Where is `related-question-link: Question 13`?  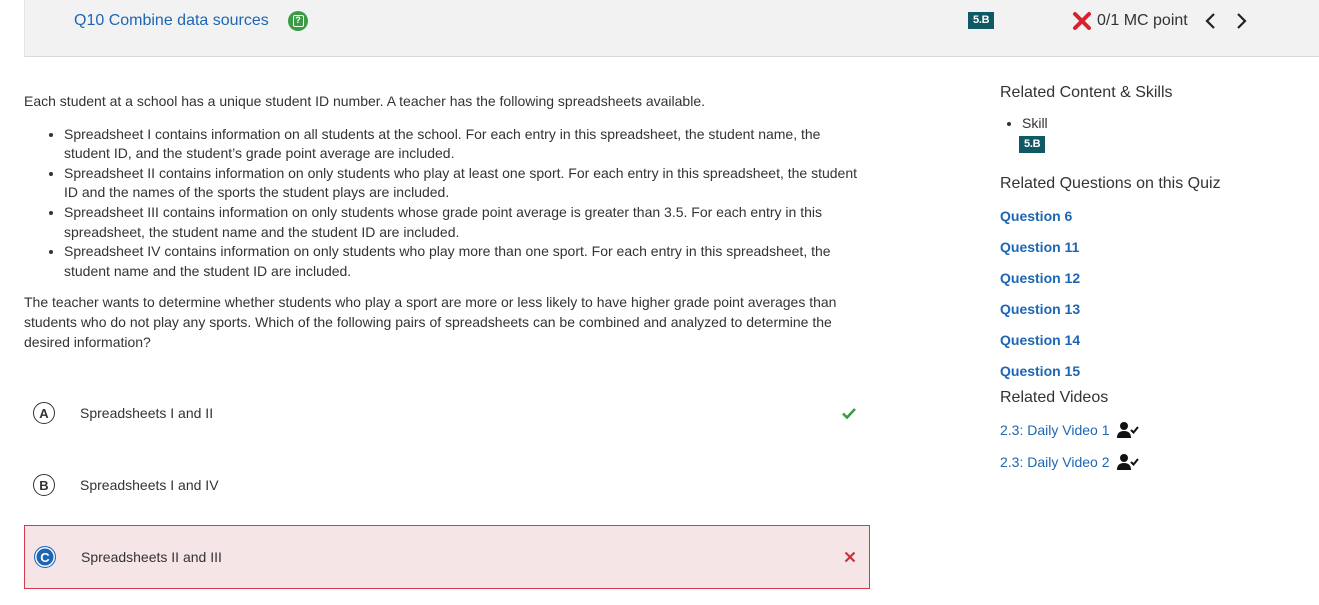
related-question-link: Question 13 is located at coordinates (1150, 315).